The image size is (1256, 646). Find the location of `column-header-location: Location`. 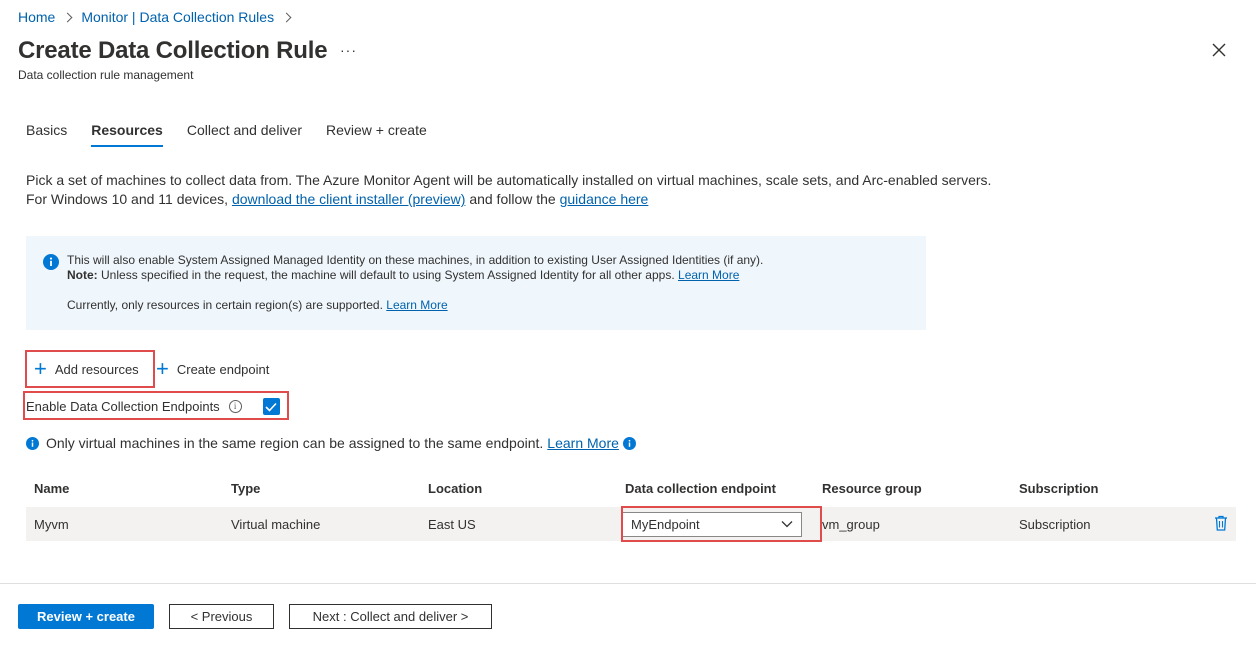

column-header-location: Location is located at coordinates (455, 488).